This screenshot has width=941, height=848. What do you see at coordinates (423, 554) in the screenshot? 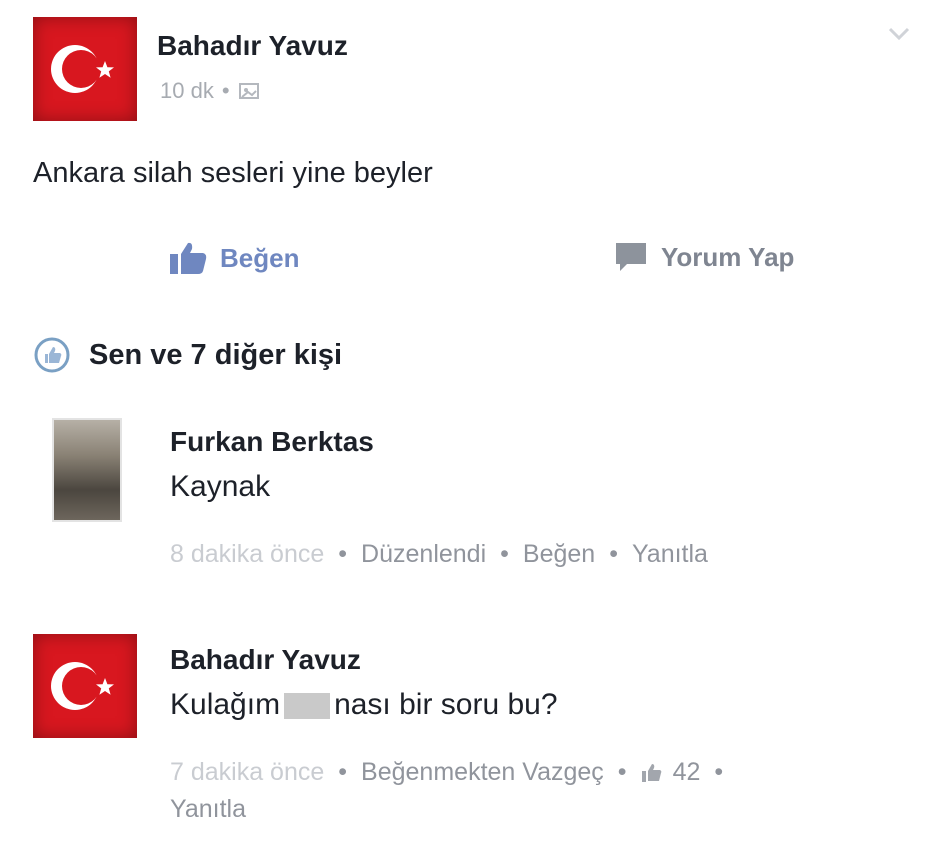
I see `edited-link: Düzenlendi` at bounding box center [423, 554].